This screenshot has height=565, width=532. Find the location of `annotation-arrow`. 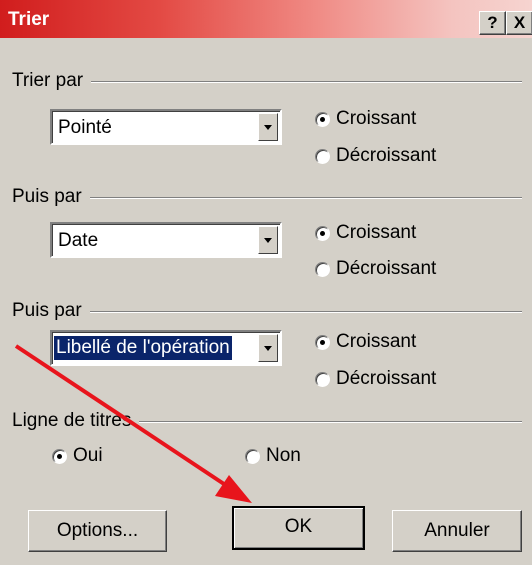

annotation-arrow is located at coordinates (133, 423).